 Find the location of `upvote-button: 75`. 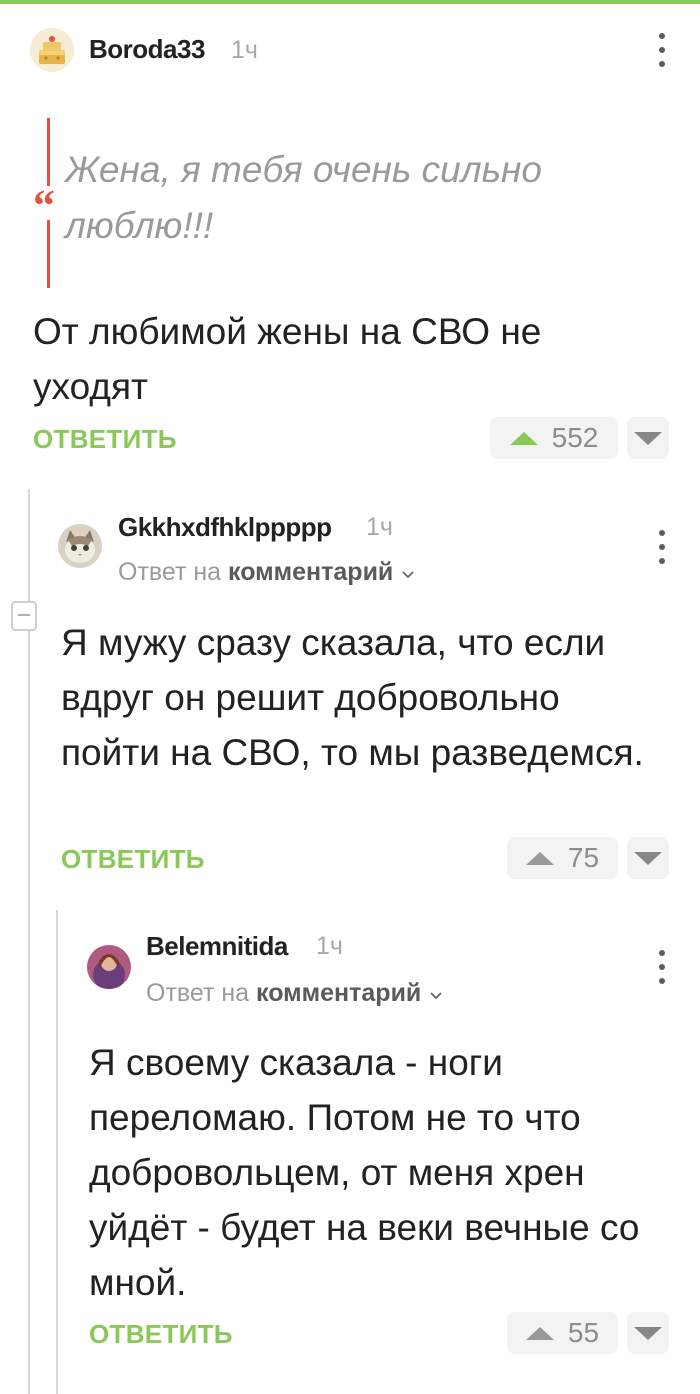

upvote-button: 75 is located at coordinates (562, 858).